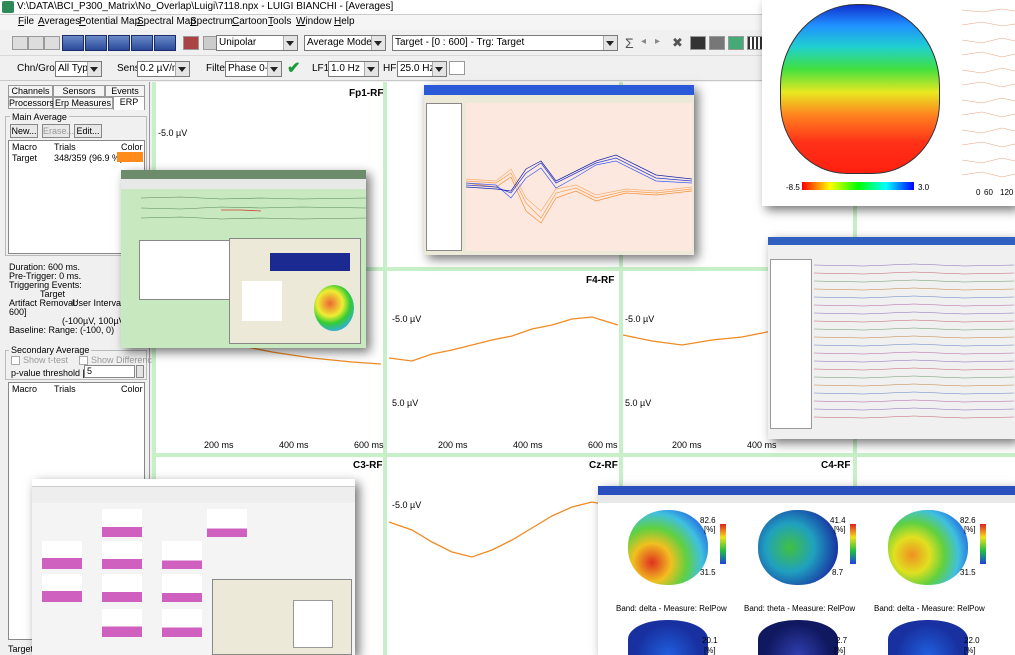  What do you see at coordinates (334, 308) in the screenshot?
I see `inset-head-map` at bounding box center [334, 308].